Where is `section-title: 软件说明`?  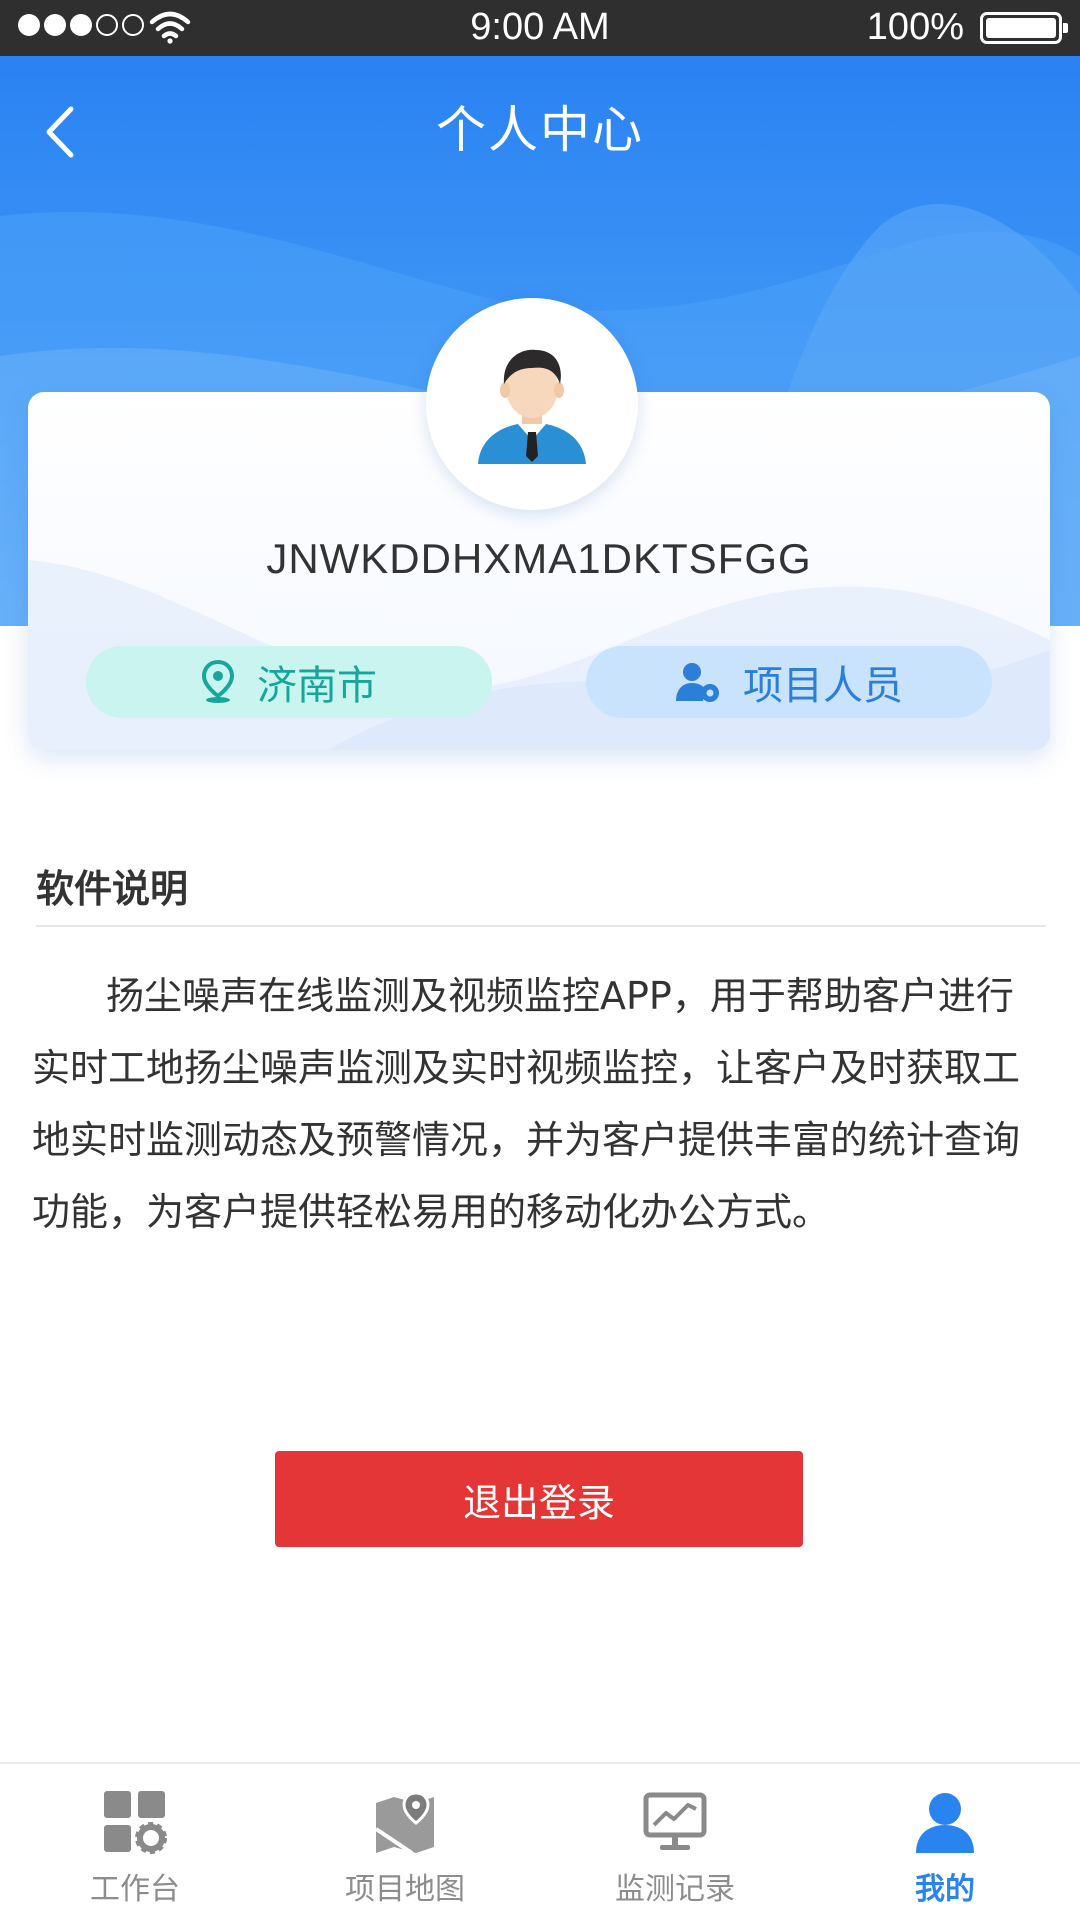 section-title: 软件说明 is located at coordinates (112, 889).